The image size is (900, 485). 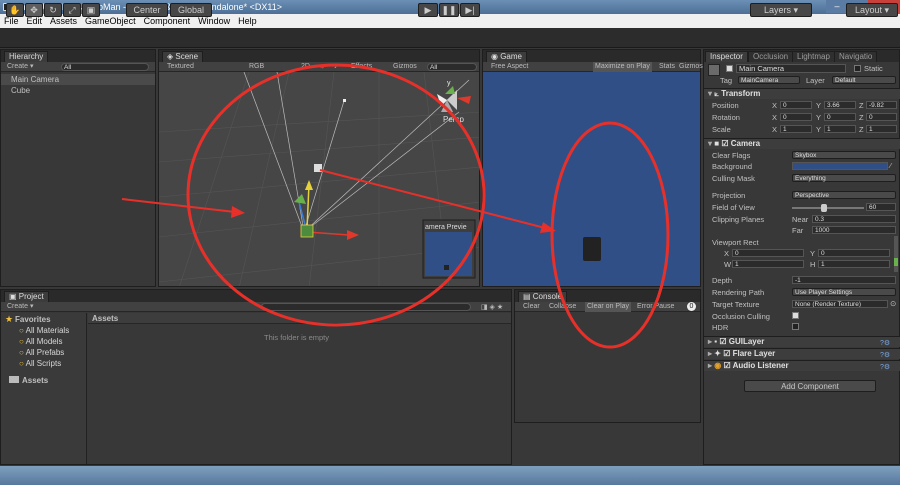 I want to click on transform-header: ▾ ⟀ Transform, so click(x=802, y=93).